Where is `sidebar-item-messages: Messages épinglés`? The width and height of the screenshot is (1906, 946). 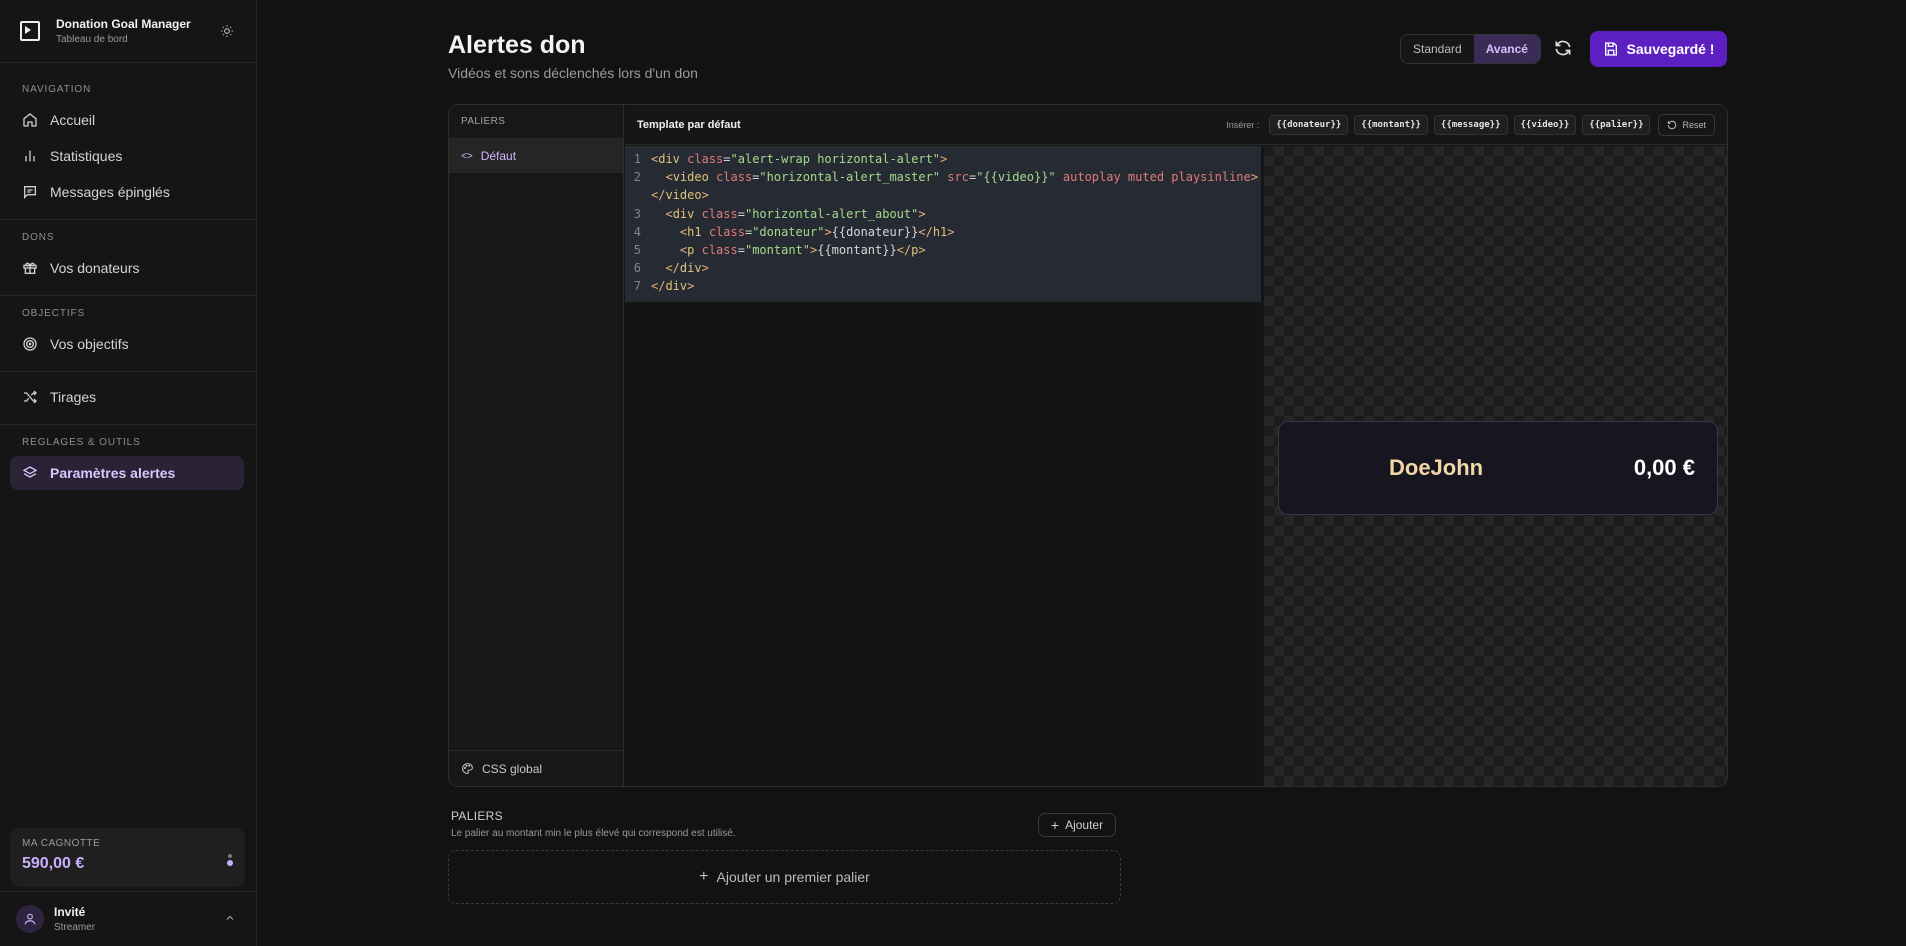
sidebar-item-messages: Messages épinglés is located at coordinates (127, 192).